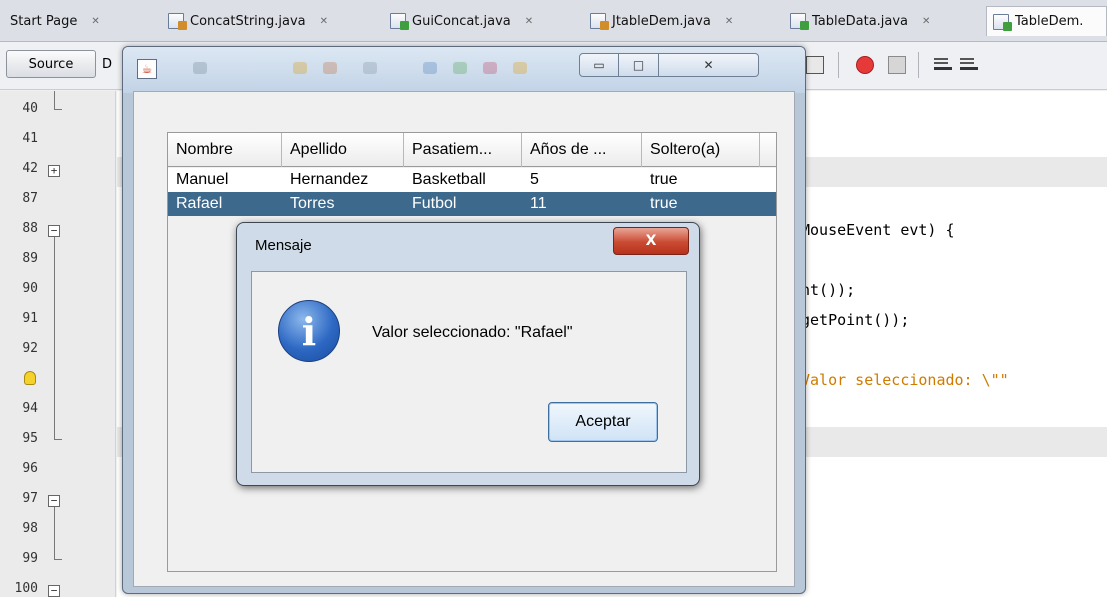 The width and height of the screenshot is (1107, 597). I want to click on line-number: 97, so click(30, 498).